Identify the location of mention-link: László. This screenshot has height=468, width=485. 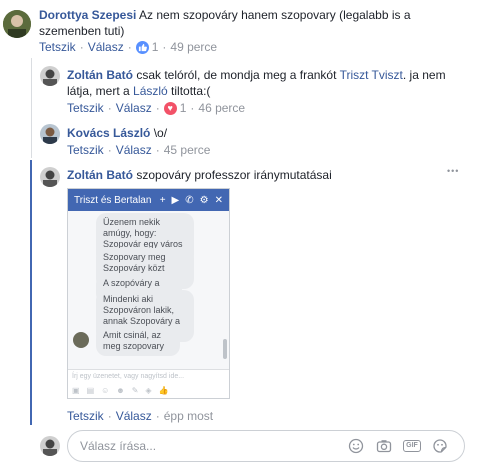
(150, 91).